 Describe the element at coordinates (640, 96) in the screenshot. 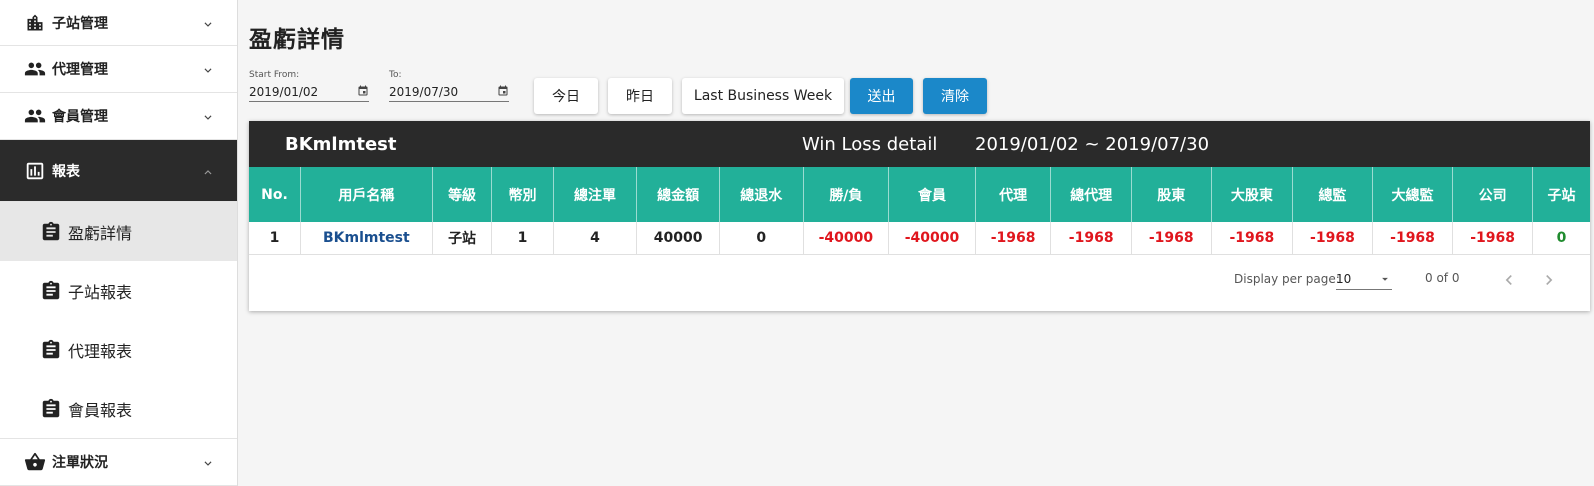

I see `yesterday-button: 昨日` at that location.